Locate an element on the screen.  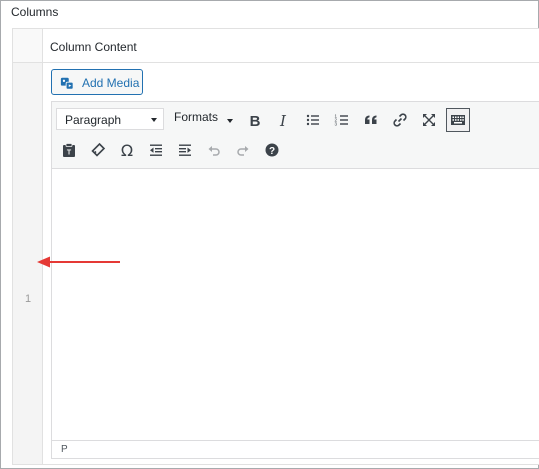
bold-button: B is located at coordinates (255, 121).